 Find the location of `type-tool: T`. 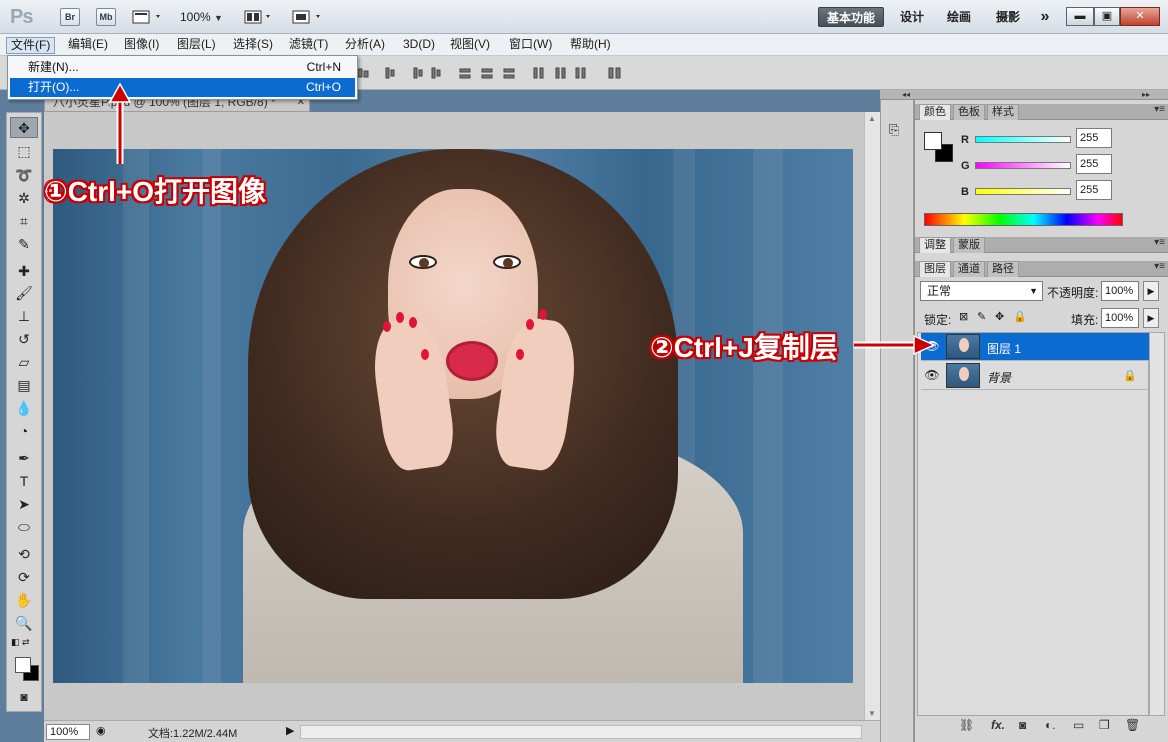

type-tool: T is located at coordinates (24, 481).